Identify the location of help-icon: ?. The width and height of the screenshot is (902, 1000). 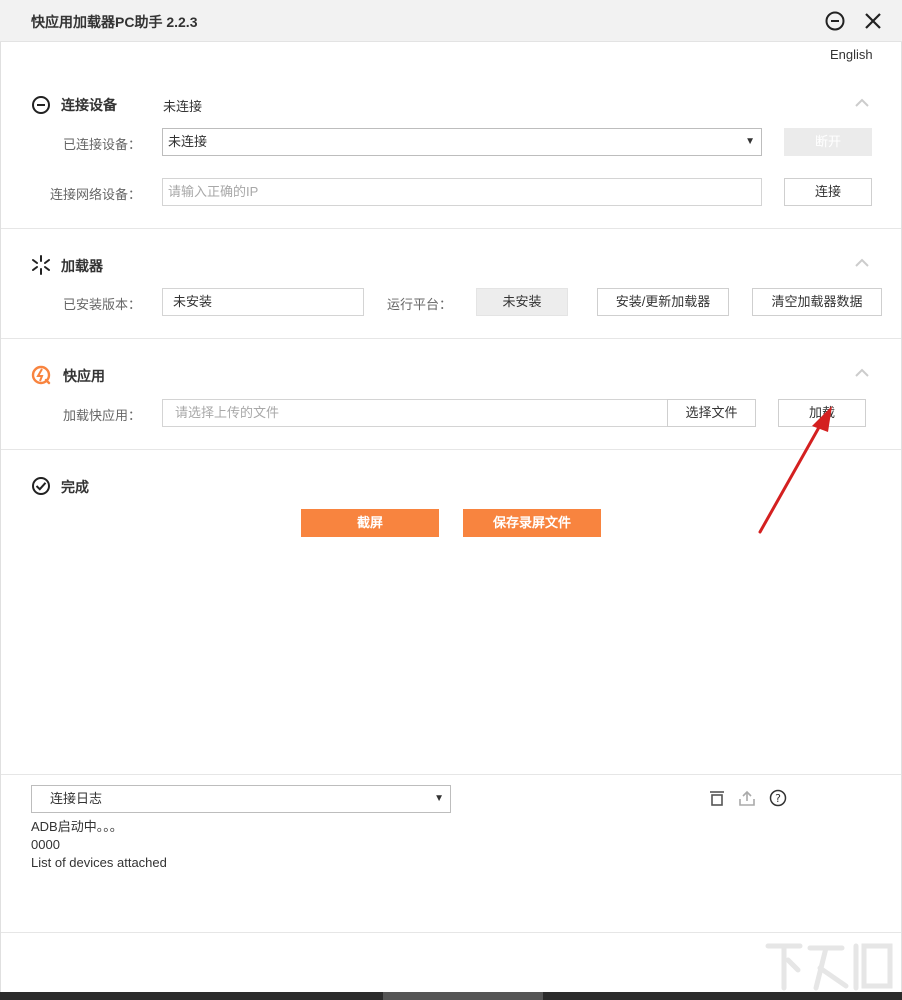
(778, 798).